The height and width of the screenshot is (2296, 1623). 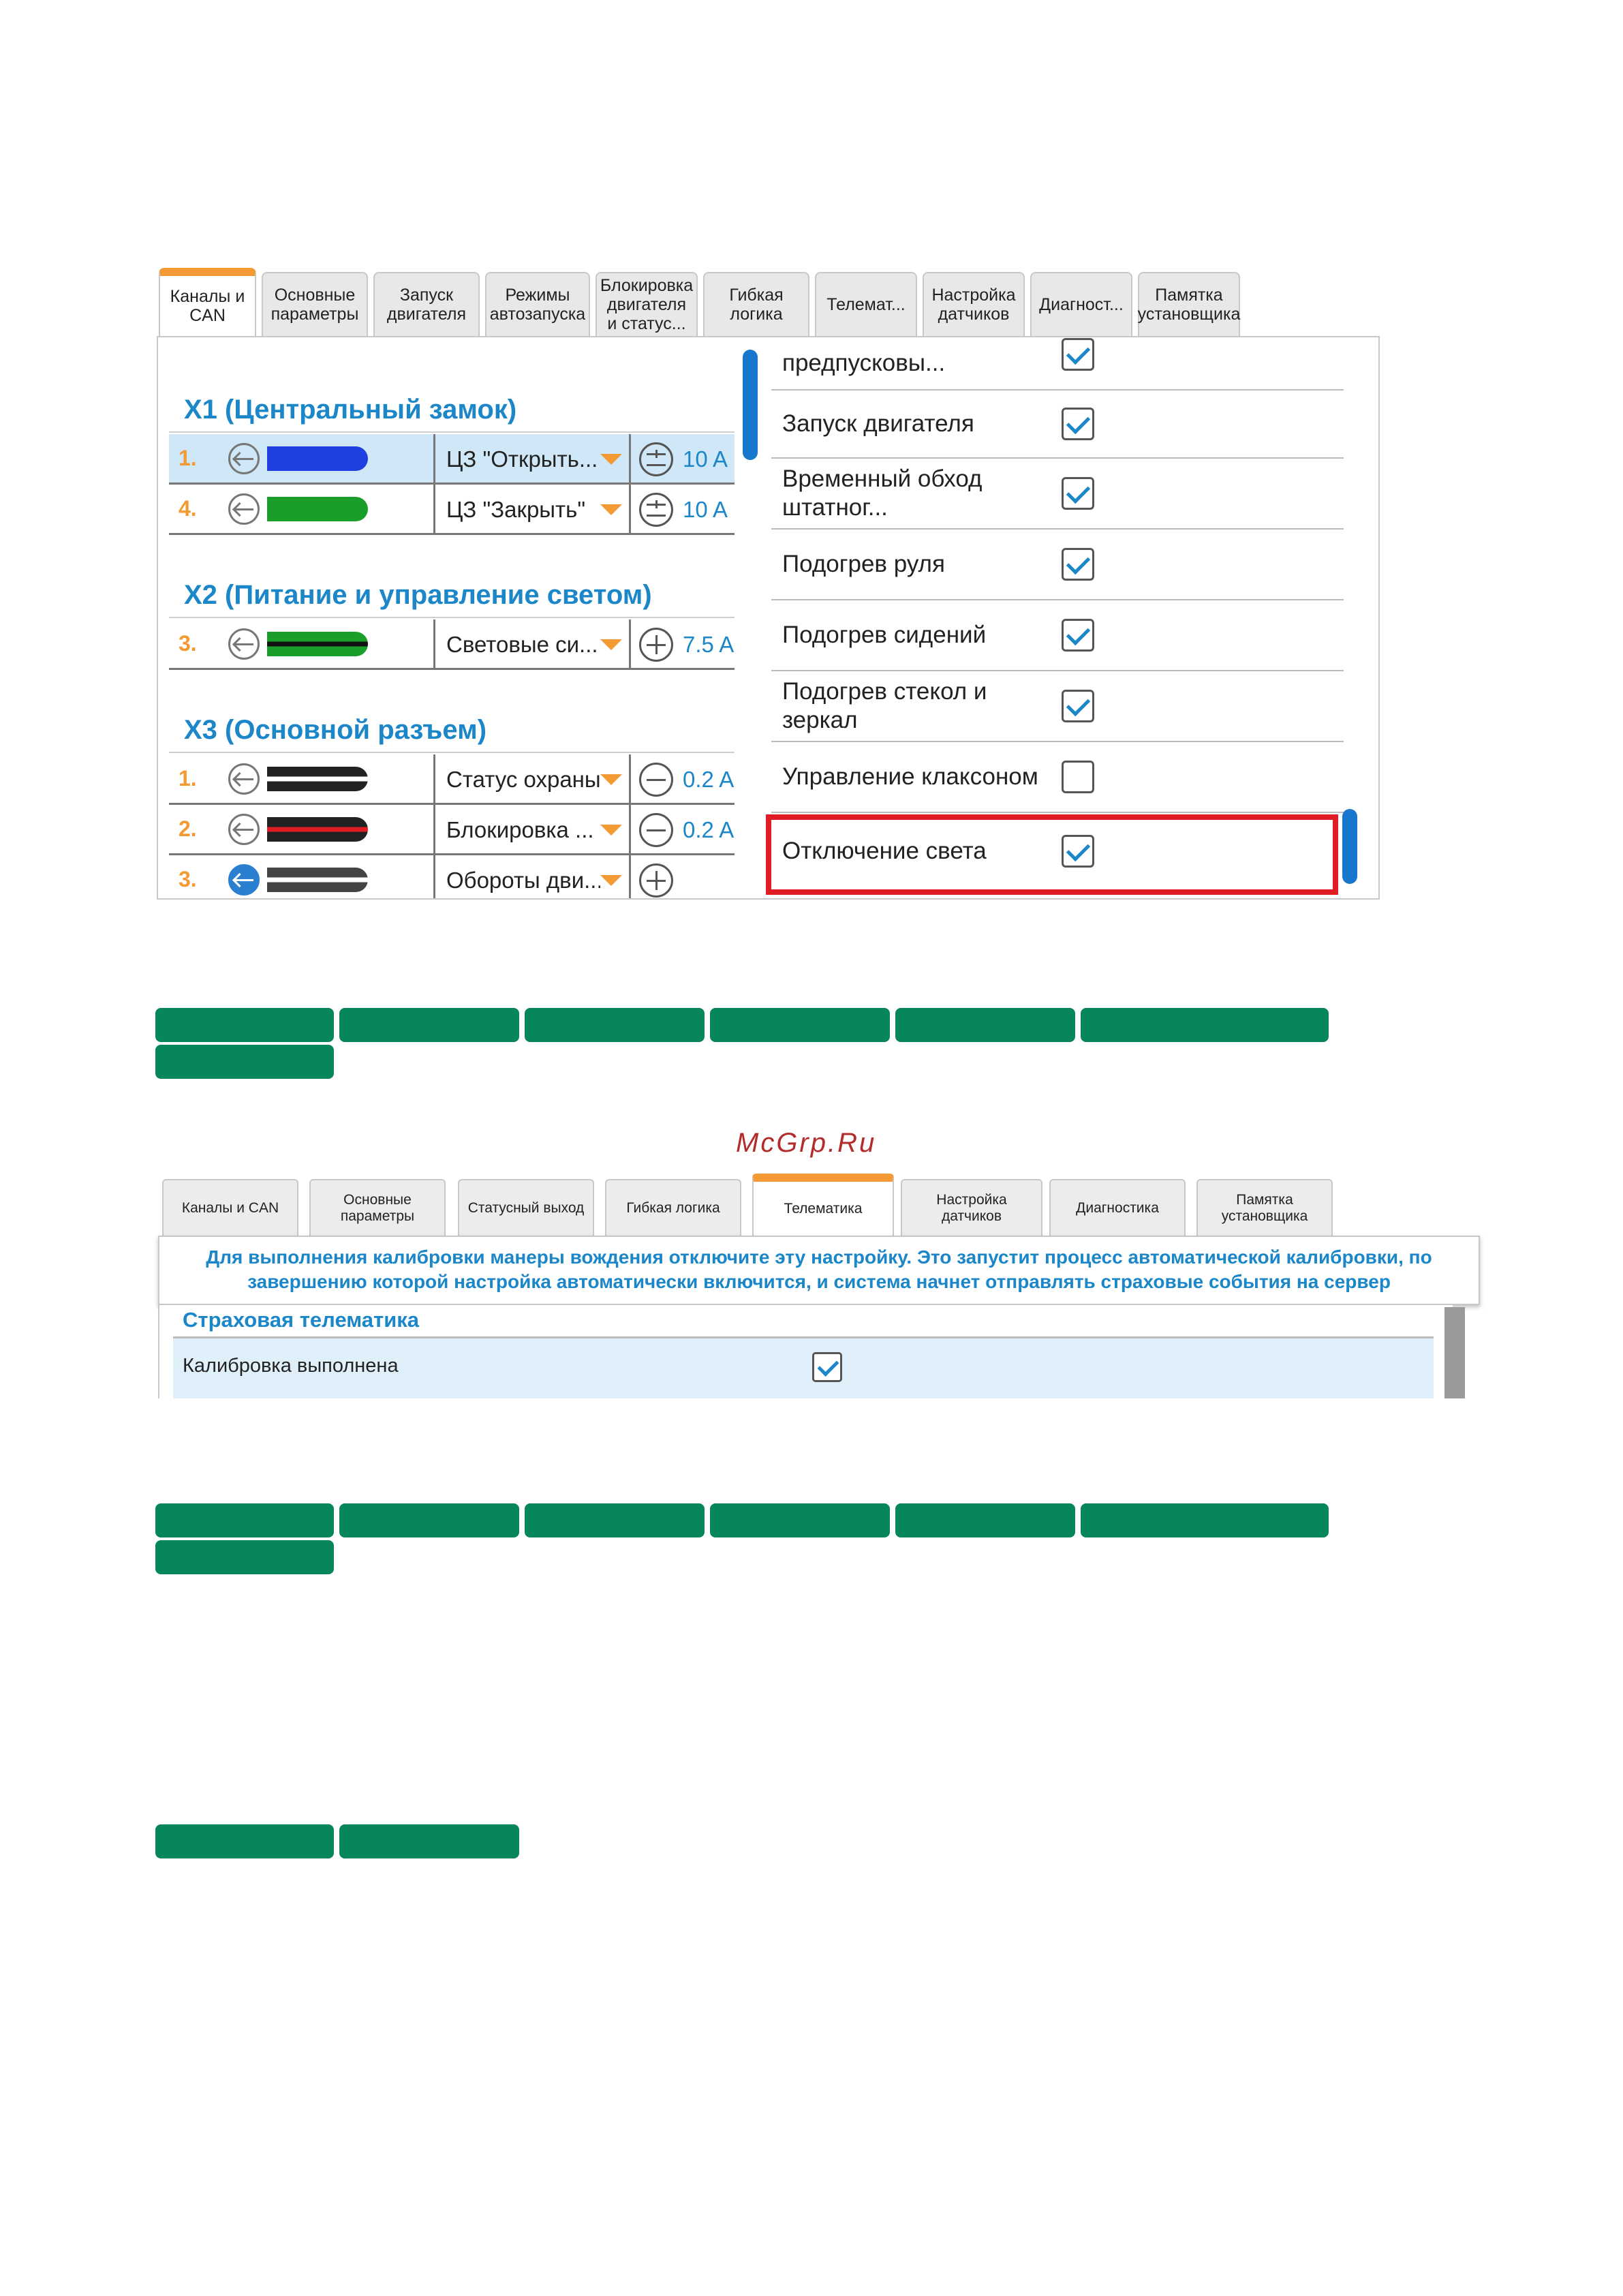 What do you see at coordinates (526, 1207) in the screenshot?
I see `tab-status-output: Статусный выход` at bounding box center [526, 1207].